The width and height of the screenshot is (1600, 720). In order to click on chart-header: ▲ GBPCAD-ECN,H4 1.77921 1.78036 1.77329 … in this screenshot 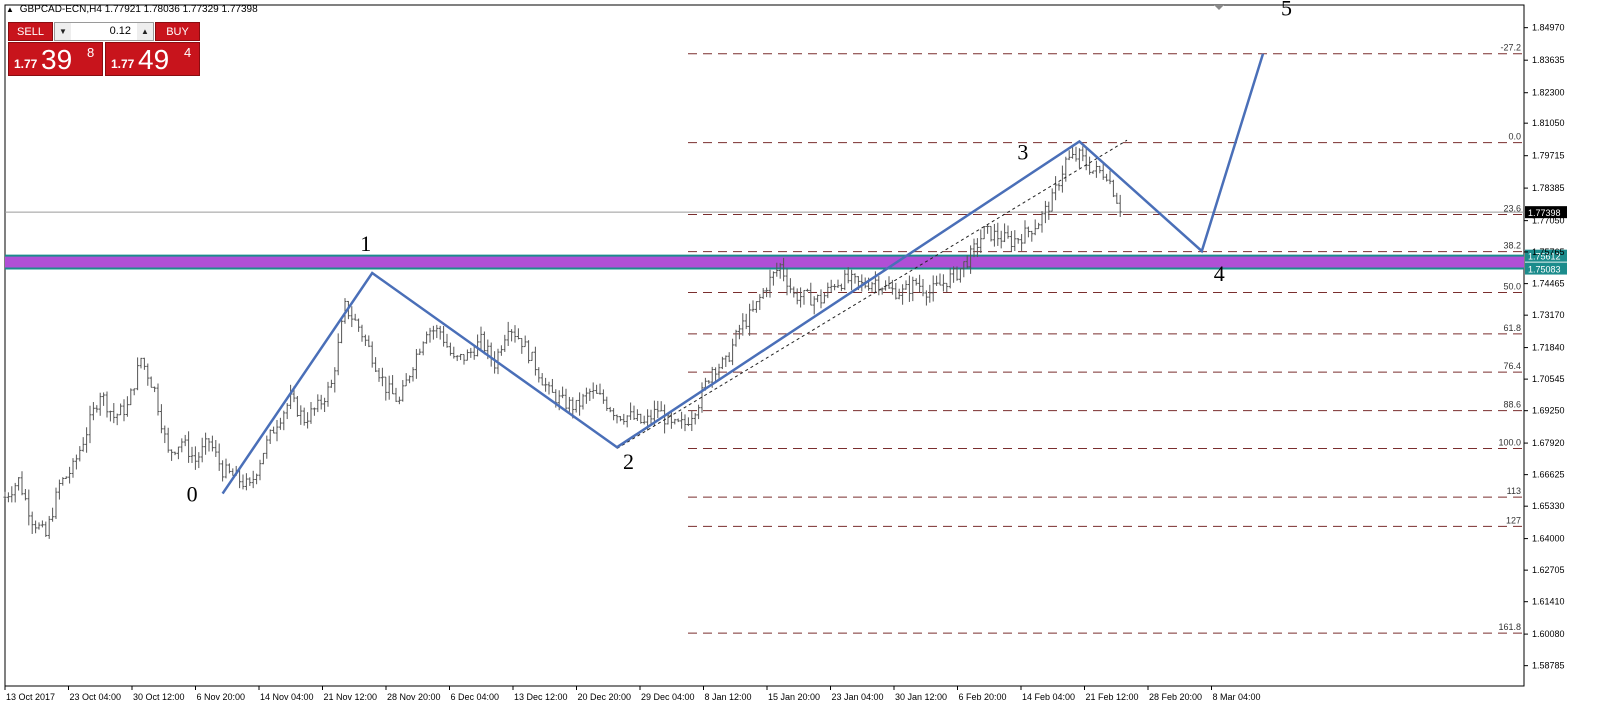, I will do `click(132, 9)`.